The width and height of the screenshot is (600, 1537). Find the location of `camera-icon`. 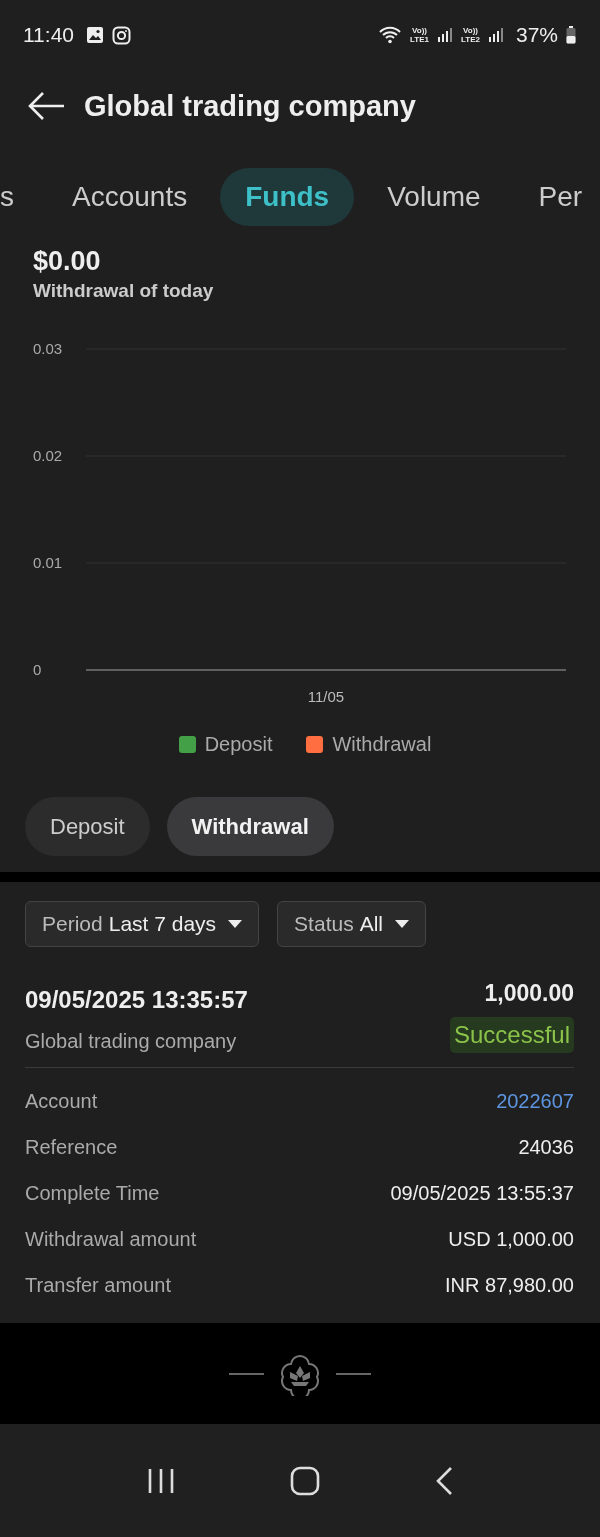

camera-icon is located at coordinates (121, 35).